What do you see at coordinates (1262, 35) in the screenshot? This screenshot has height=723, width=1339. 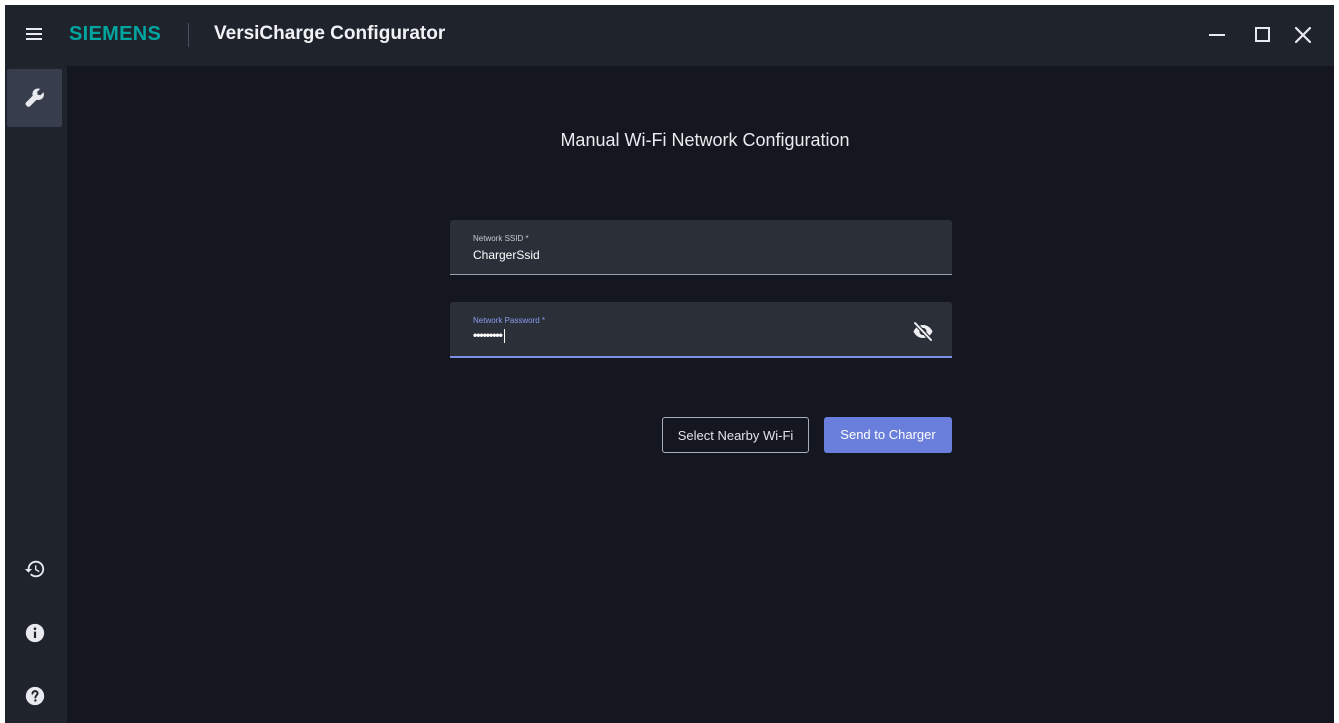 I see `maximize-icon` at bounding box center [1262, 35].